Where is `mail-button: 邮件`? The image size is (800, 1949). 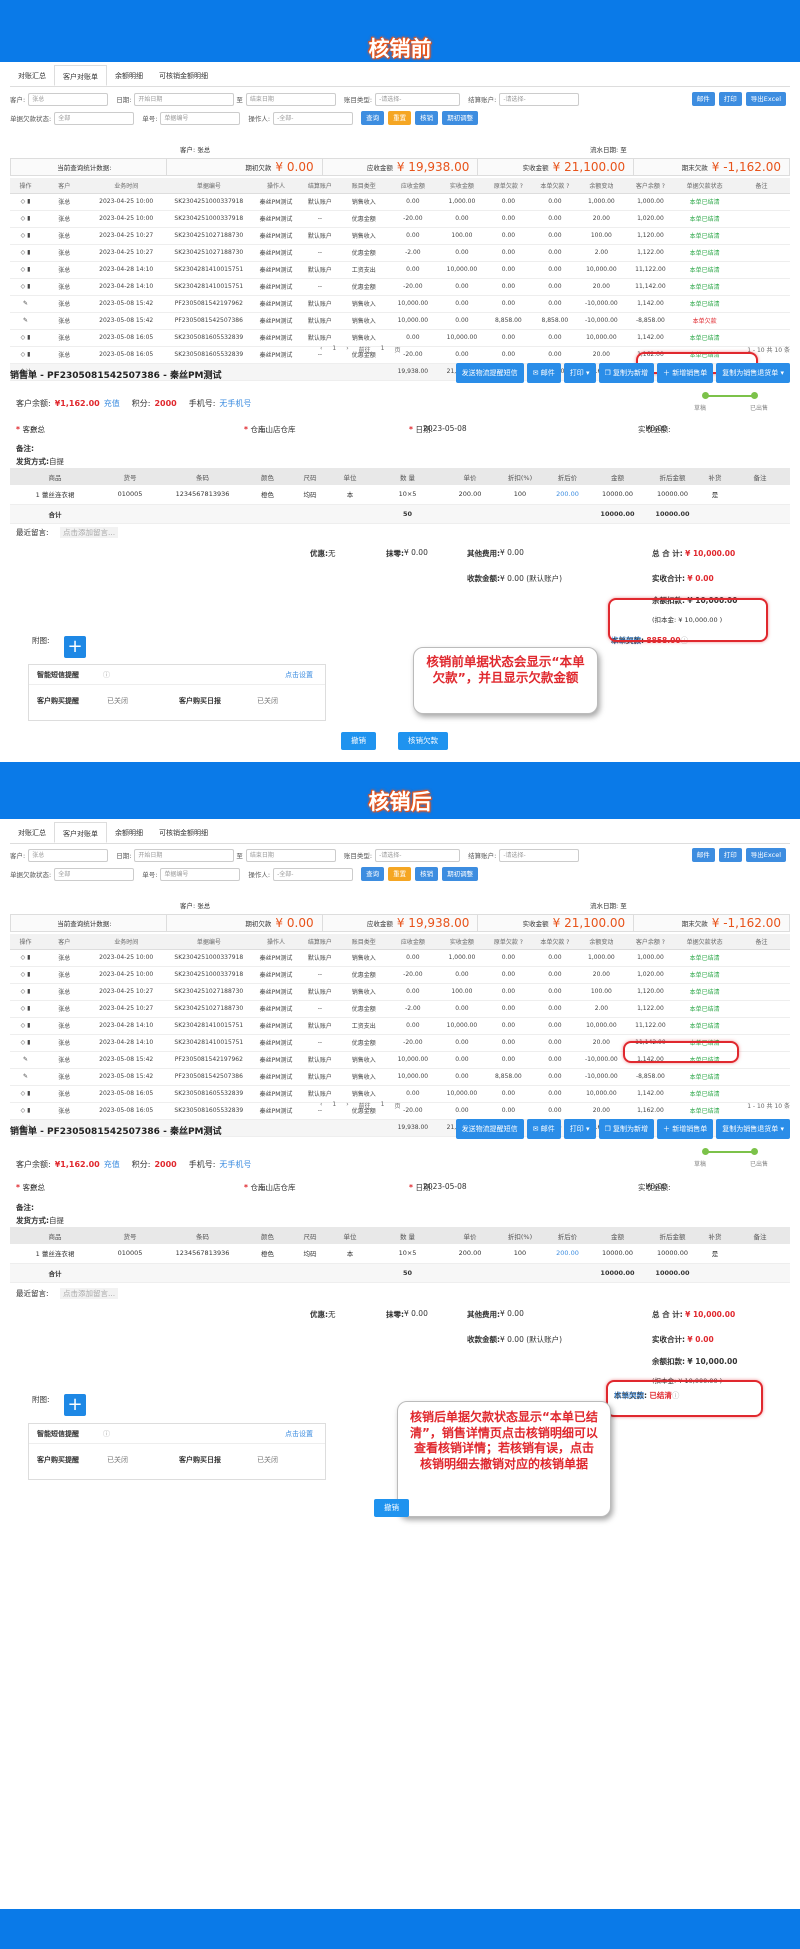 mail-button: 邮件 is located at coordinates (703, 99).